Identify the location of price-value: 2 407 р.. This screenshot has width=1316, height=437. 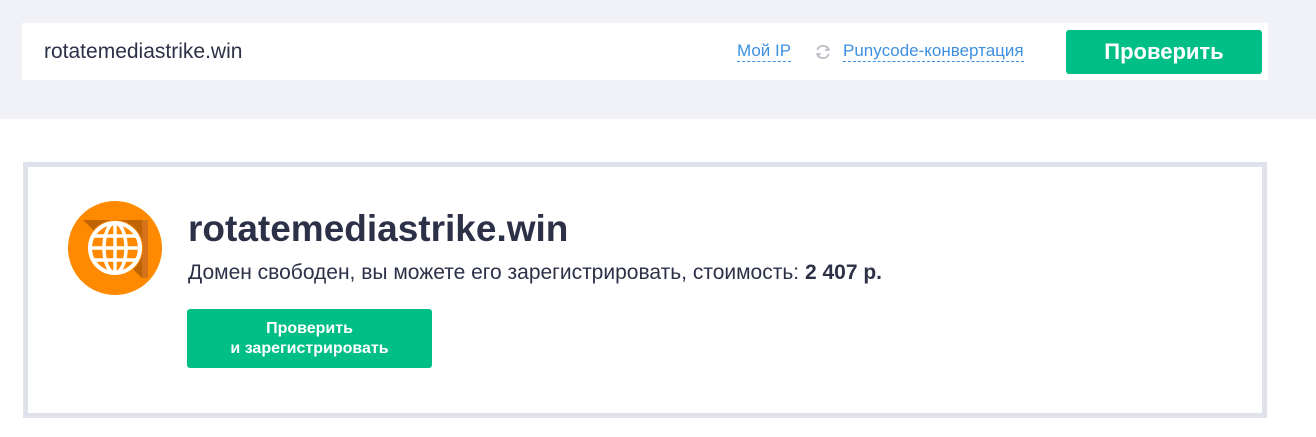
(843, 272).